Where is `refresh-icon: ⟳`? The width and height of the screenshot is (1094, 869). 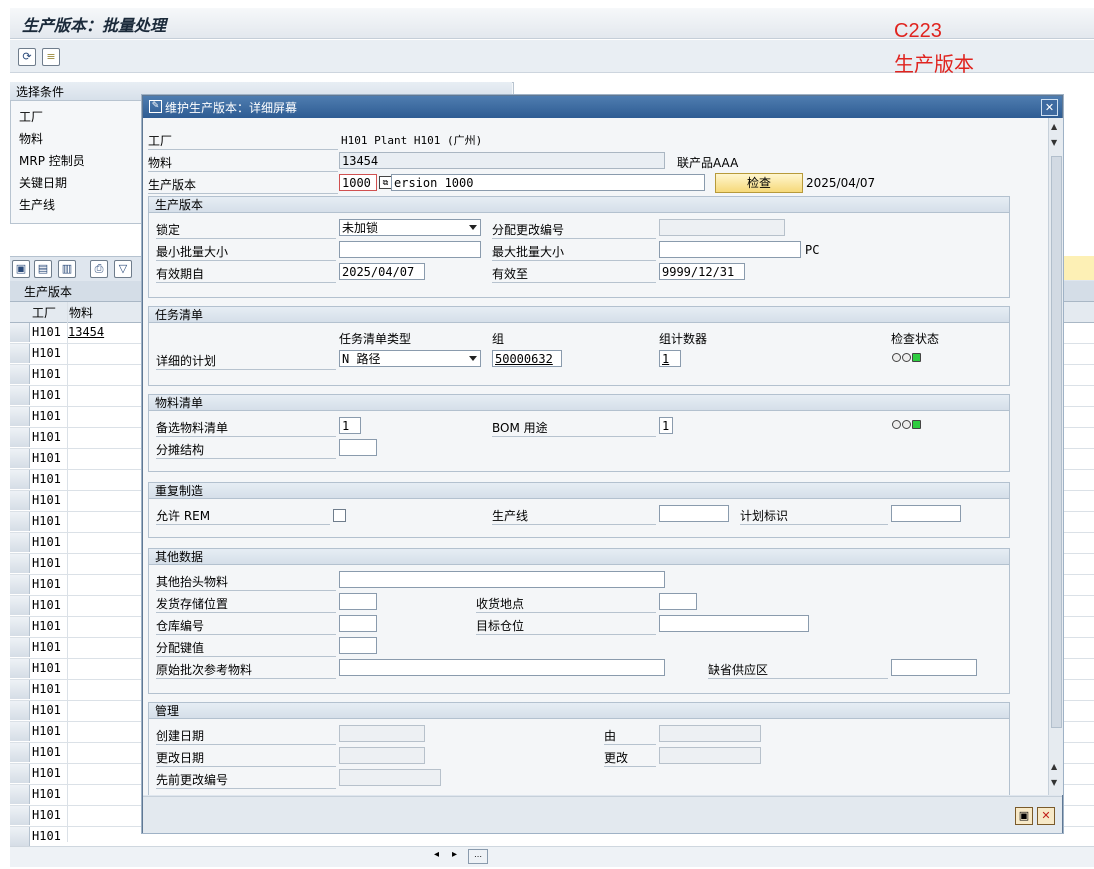
refresh-icon: ⟳ is located at coordinates (27, 57).